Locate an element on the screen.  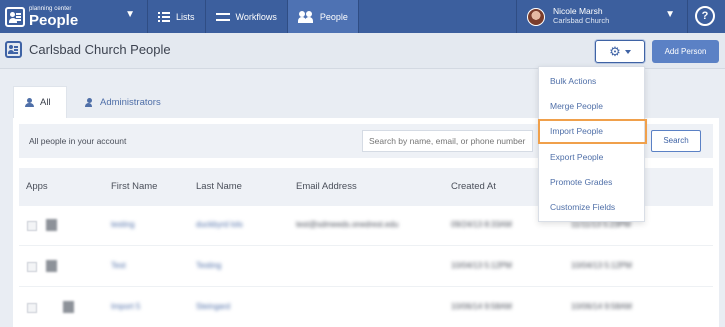
settings-dropdown-button: ⚙ is located at coordinates (620, 51).